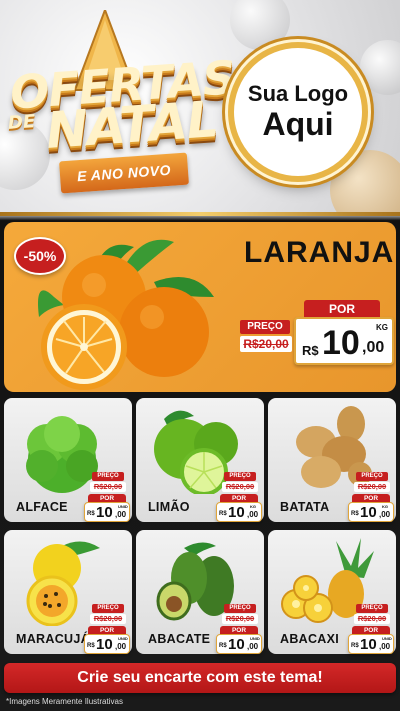  I want to click on title-natal: NATAL, so click(132, 125).